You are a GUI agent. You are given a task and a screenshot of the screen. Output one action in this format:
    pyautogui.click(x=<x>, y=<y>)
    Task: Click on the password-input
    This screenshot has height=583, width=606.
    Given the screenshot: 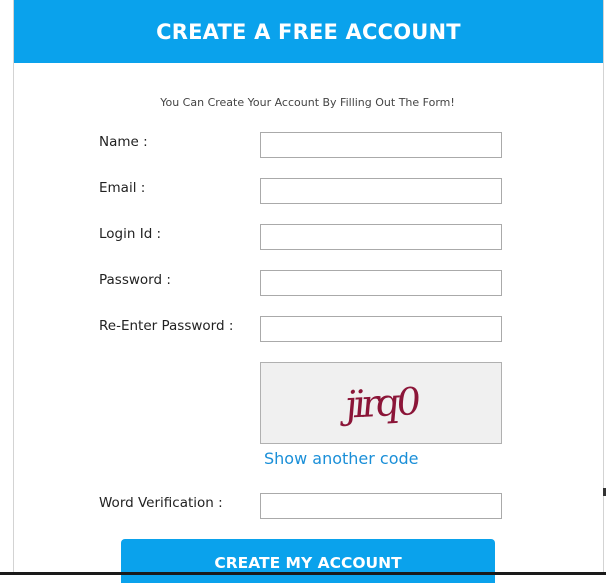 What is the action you would take?
    pyautogui.click(x=381, y=283)
    